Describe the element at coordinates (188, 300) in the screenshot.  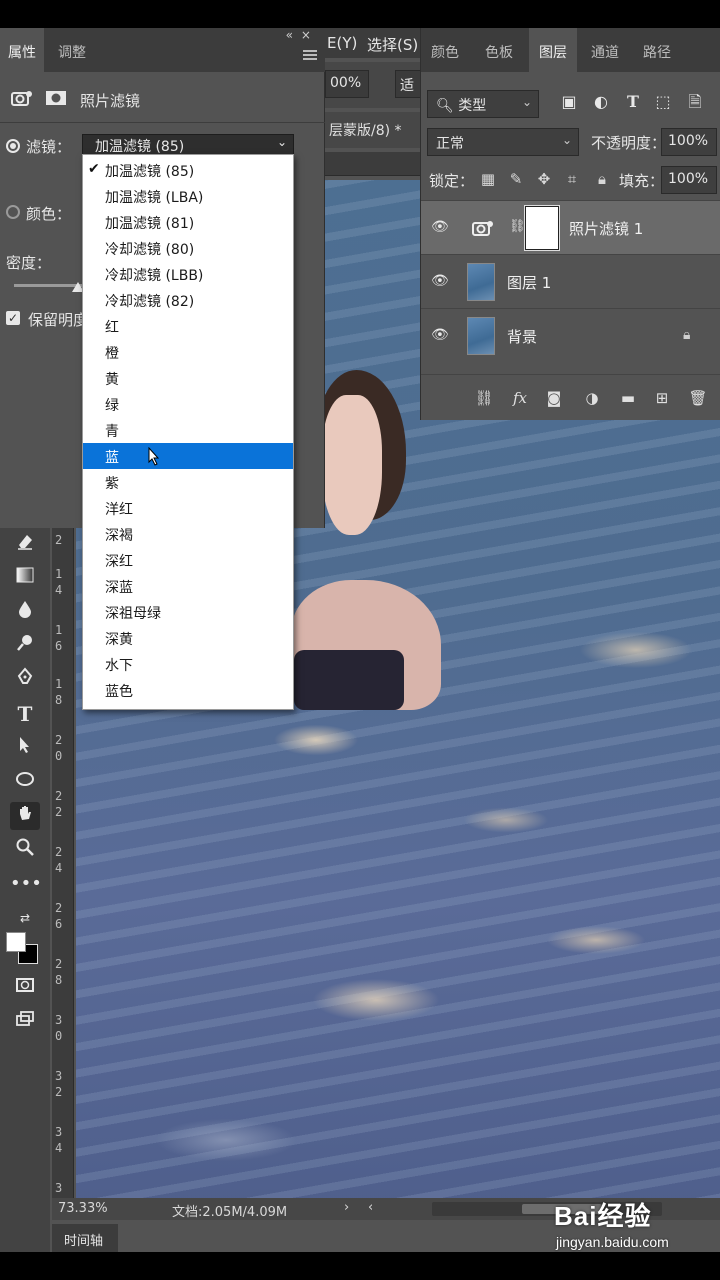
I see `dropdown-item: 冷却滤镜 (82)` at that location.